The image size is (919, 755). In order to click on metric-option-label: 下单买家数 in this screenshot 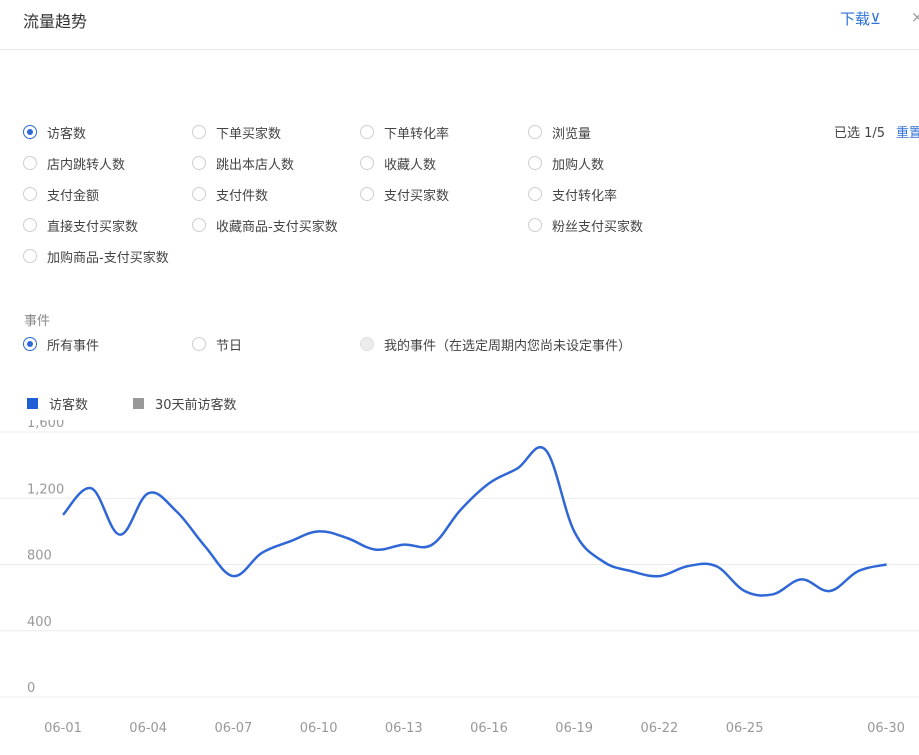, I will do `click(249, 134)`.